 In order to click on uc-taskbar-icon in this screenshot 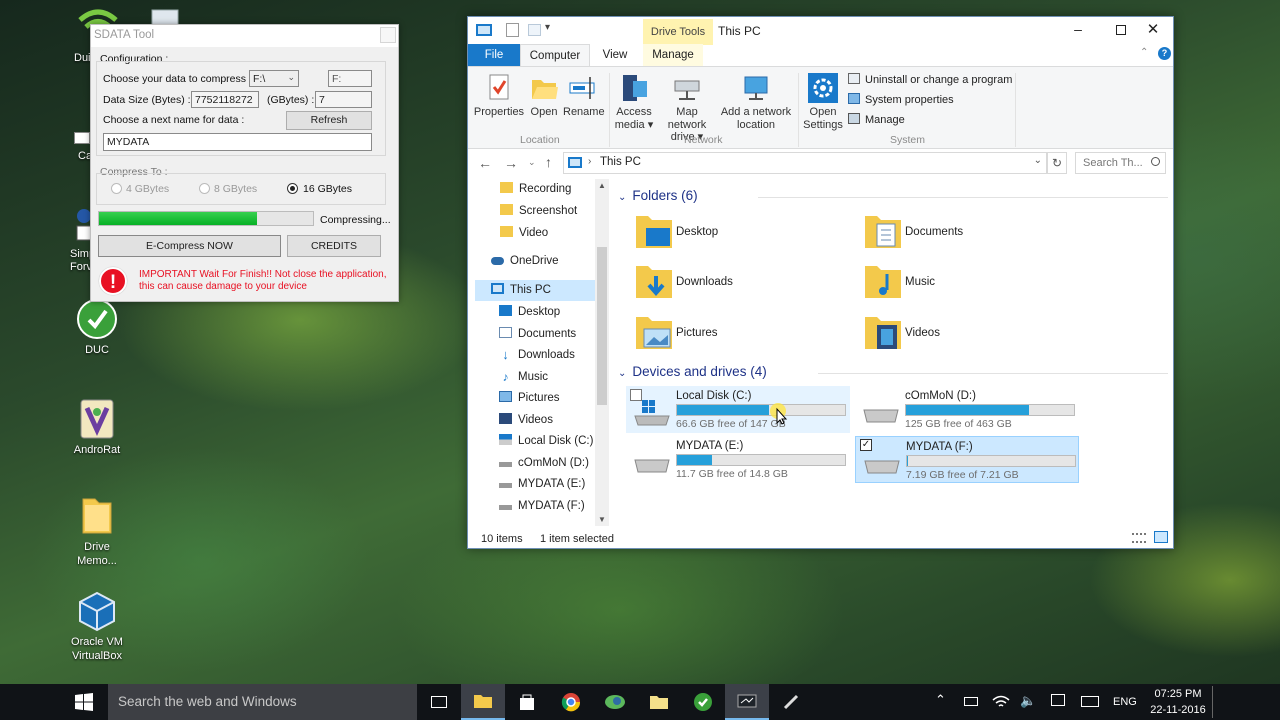, I will do `click(703, 702)`.